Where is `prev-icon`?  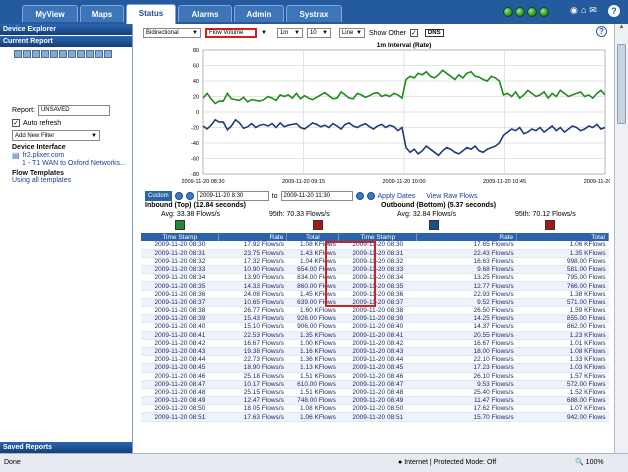 prev-icon is located at coordinates (178, 196).